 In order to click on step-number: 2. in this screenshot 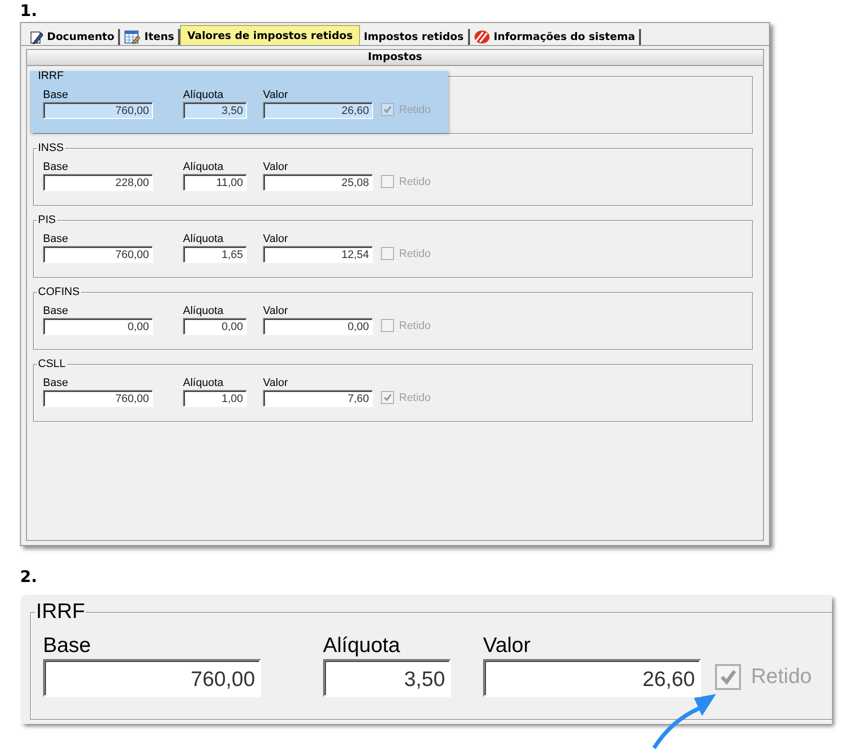, I will do `click(28, 577)`.